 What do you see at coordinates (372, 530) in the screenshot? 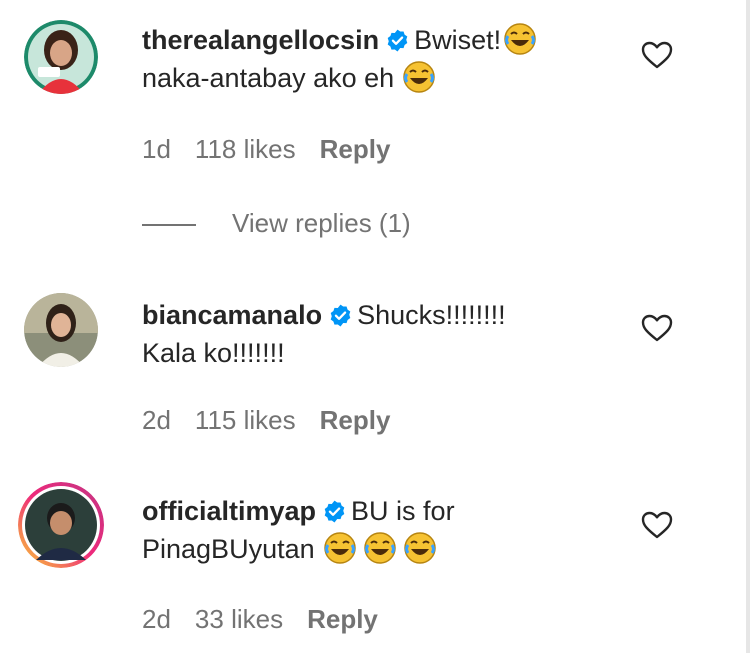
I see `comment-body: officialtimyap BU is for PinagBUyutan` at bounding box center [372, 530].